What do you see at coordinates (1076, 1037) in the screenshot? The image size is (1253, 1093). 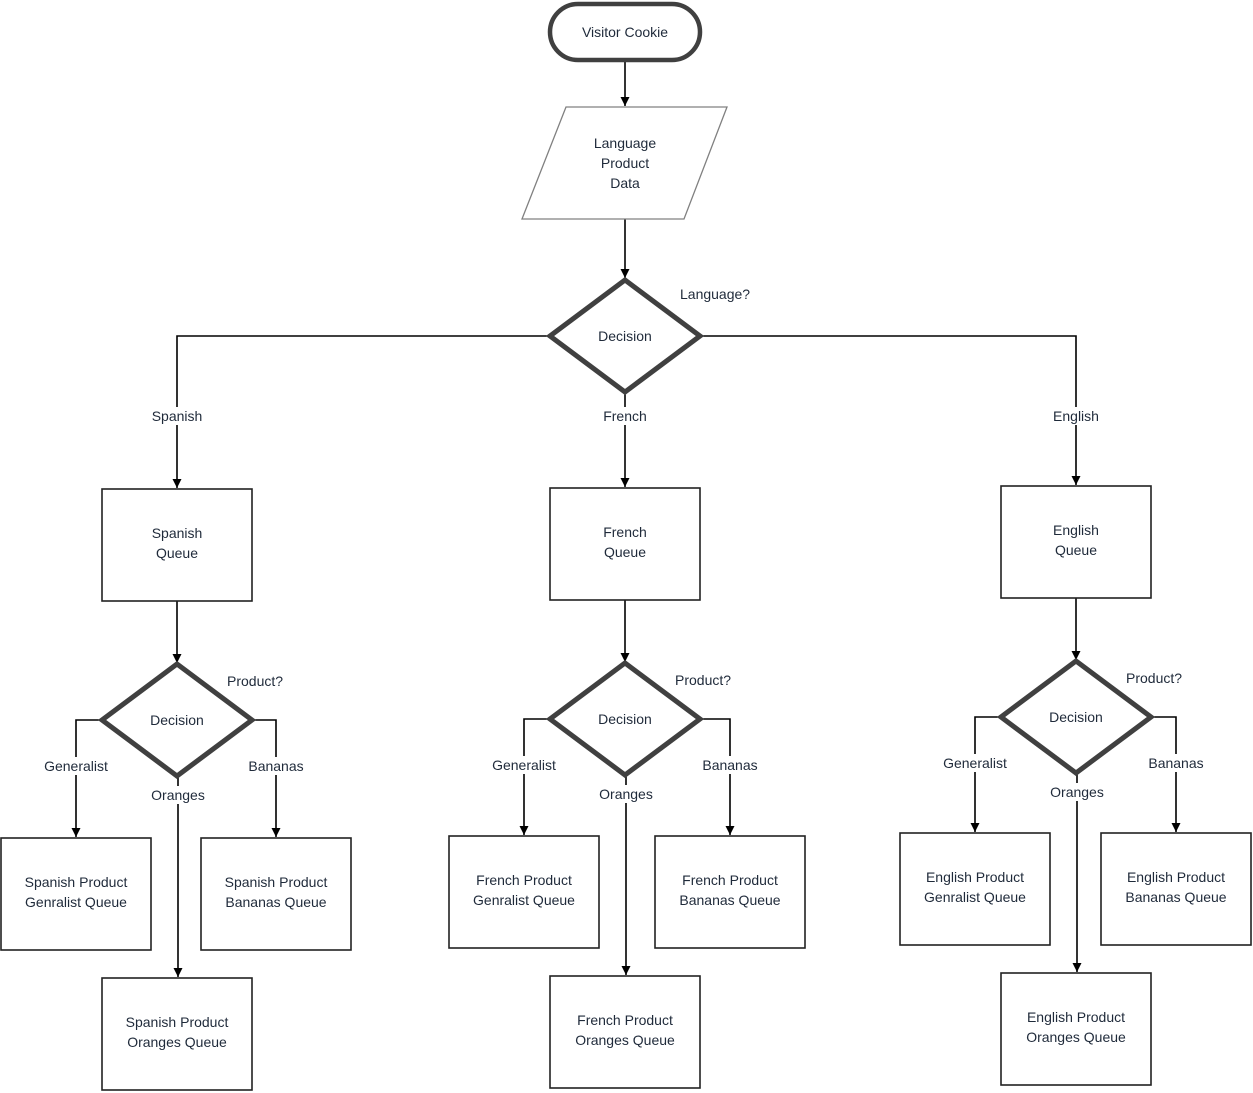 I see `english-oranges-queue-label: Oranges Queue` at bounding box center [1076, 1037].